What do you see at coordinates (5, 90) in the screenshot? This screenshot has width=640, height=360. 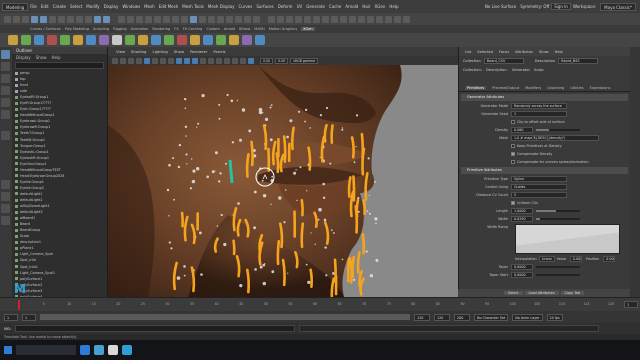 I see `move-tool-icon` at bounding box center [5, 90].